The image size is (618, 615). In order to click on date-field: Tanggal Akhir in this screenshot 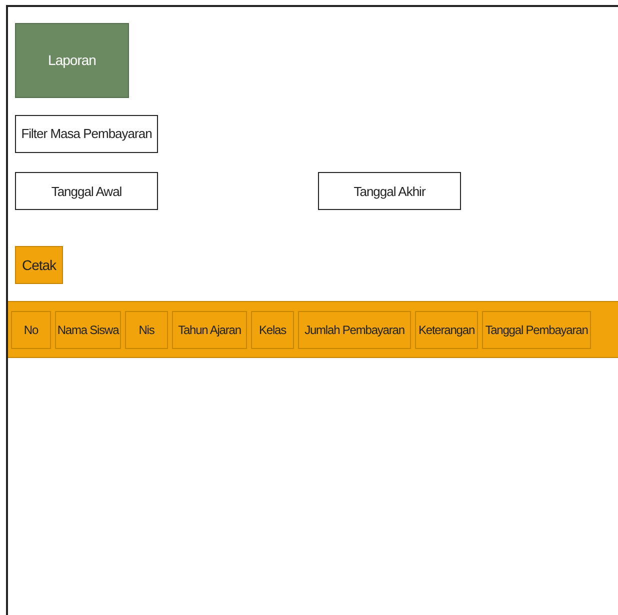, I will do `click(389, 191)`.